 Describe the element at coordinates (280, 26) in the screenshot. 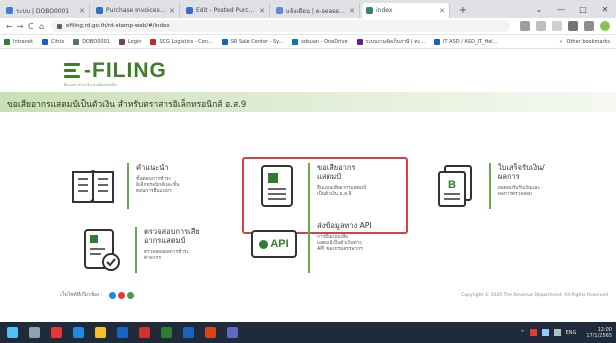

I see `url-input: efiling.rd.go.th/rd-stamp-web/#/index` at that location.